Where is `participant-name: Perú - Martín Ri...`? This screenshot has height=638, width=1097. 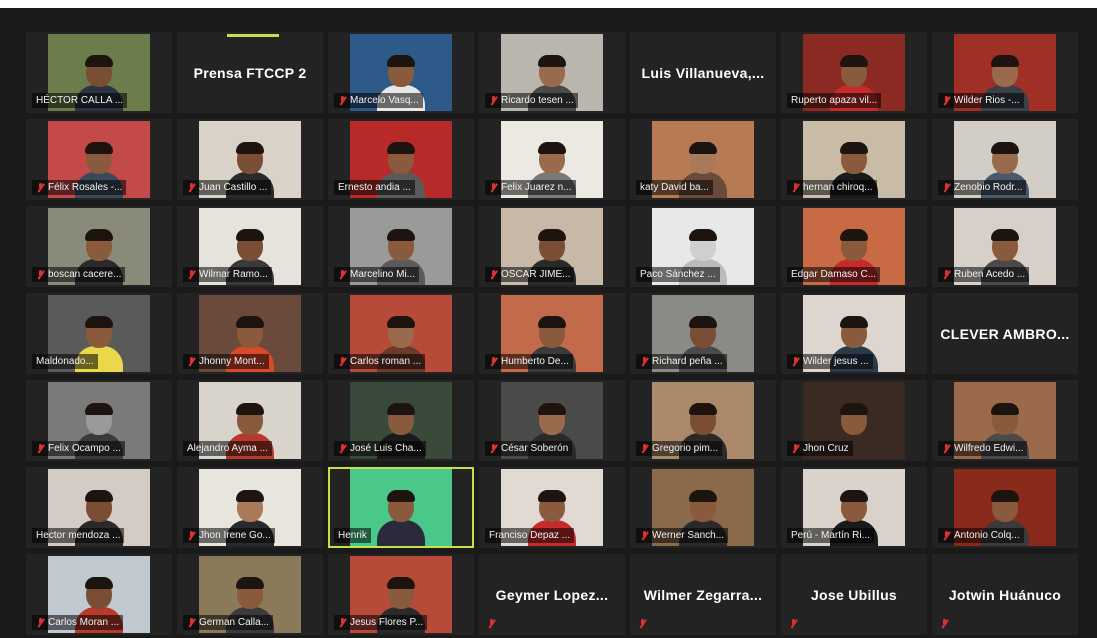
participant-name: Perú - Martín Ri... is located at coordinates (830, 535).